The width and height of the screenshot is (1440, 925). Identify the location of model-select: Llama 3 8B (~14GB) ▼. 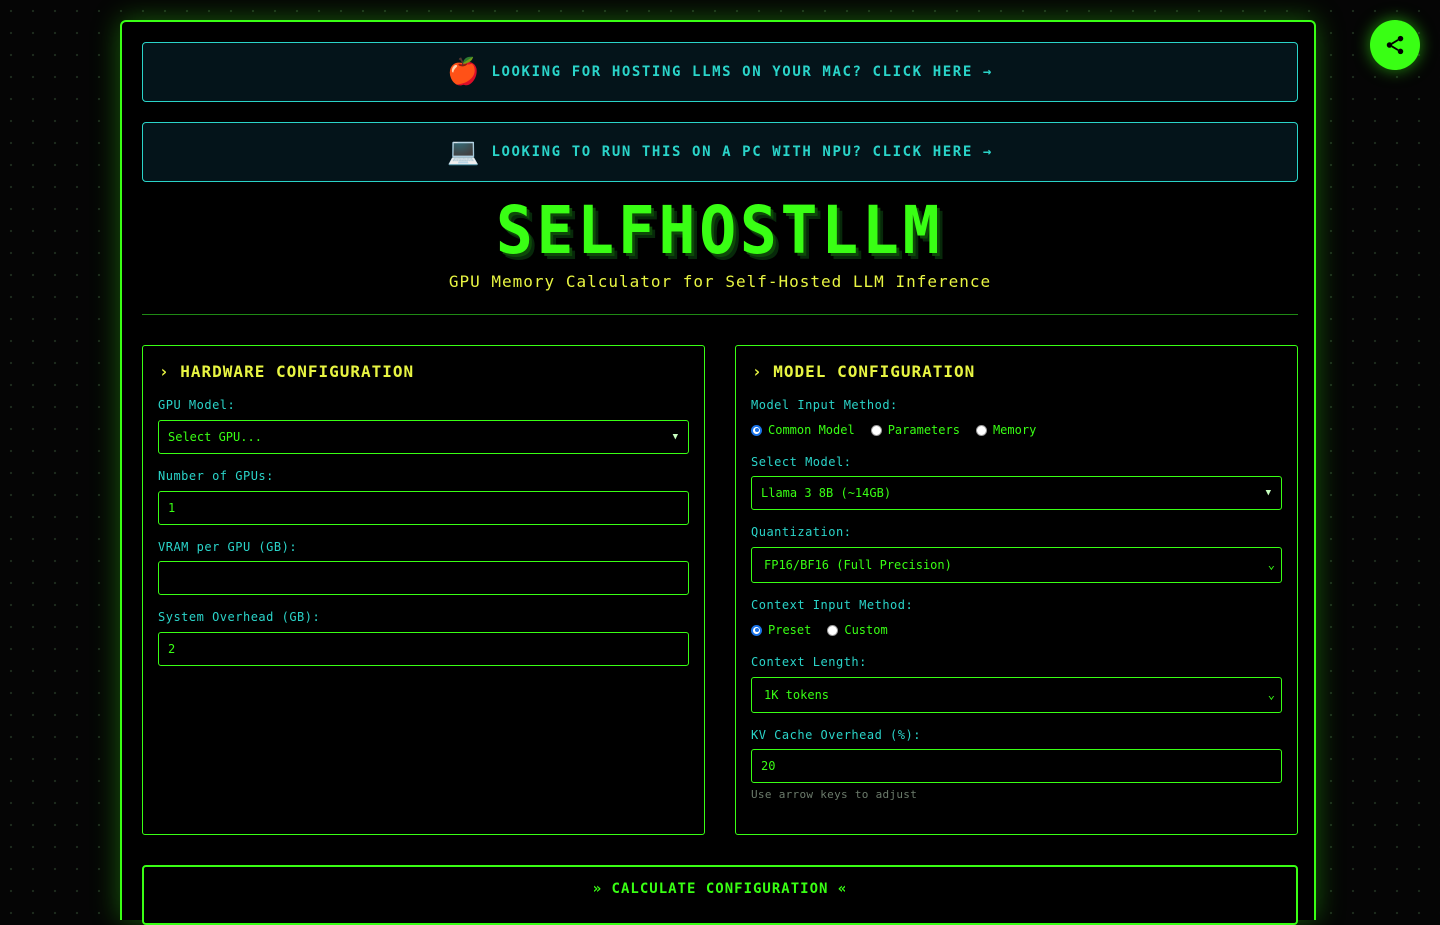
(1016, 493).